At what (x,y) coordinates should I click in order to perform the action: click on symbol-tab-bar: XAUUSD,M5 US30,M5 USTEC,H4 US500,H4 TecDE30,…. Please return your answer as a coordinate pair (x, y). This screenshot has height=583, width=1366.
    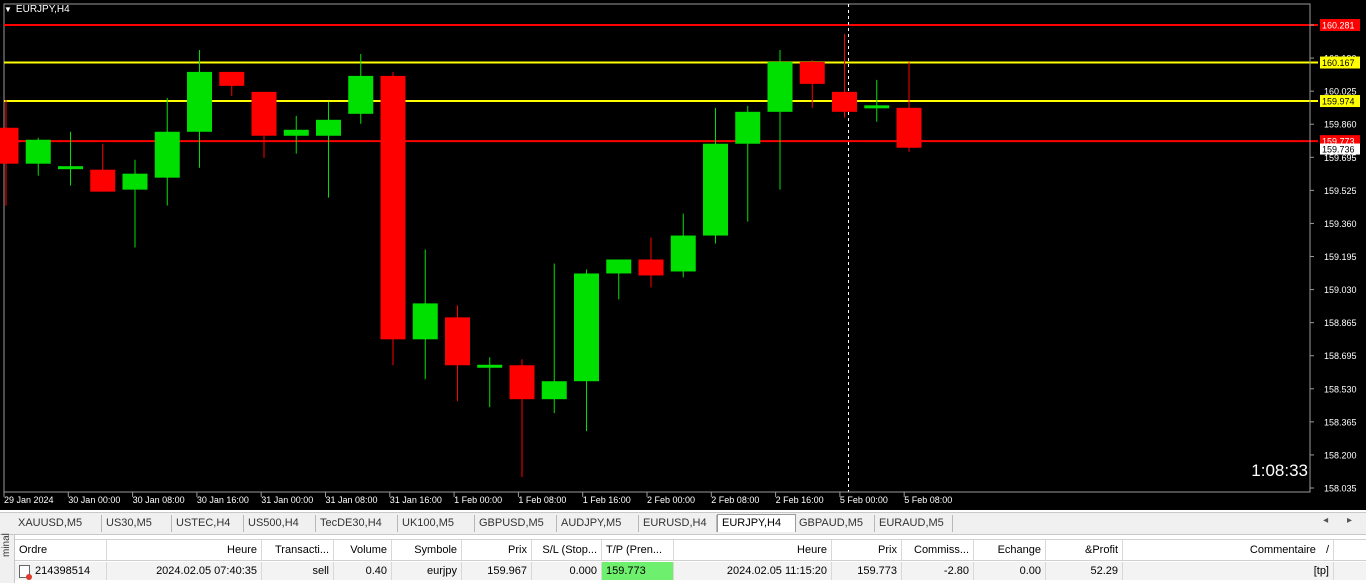
    Looking at the image, I should click on (683, 523).